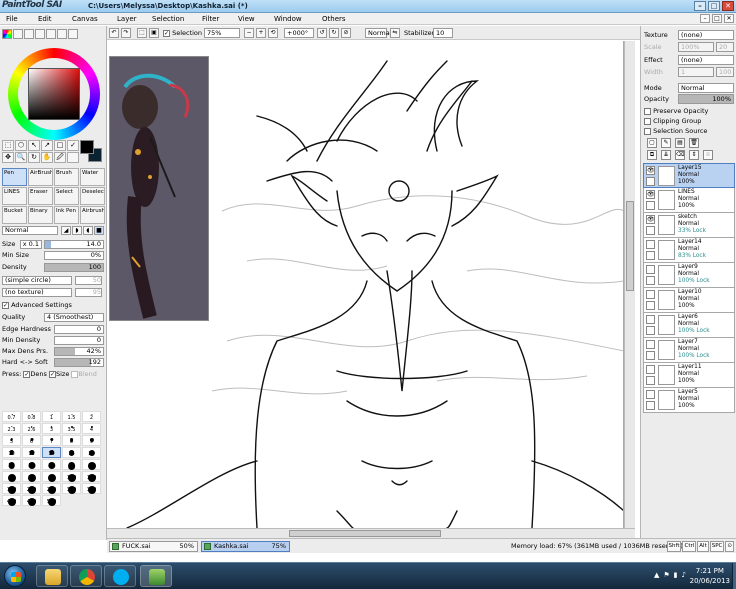 Image resolution: width=736 pixels, height=589 pixels. I want to click on tool-deselect: Deselect, so click(92, 196).